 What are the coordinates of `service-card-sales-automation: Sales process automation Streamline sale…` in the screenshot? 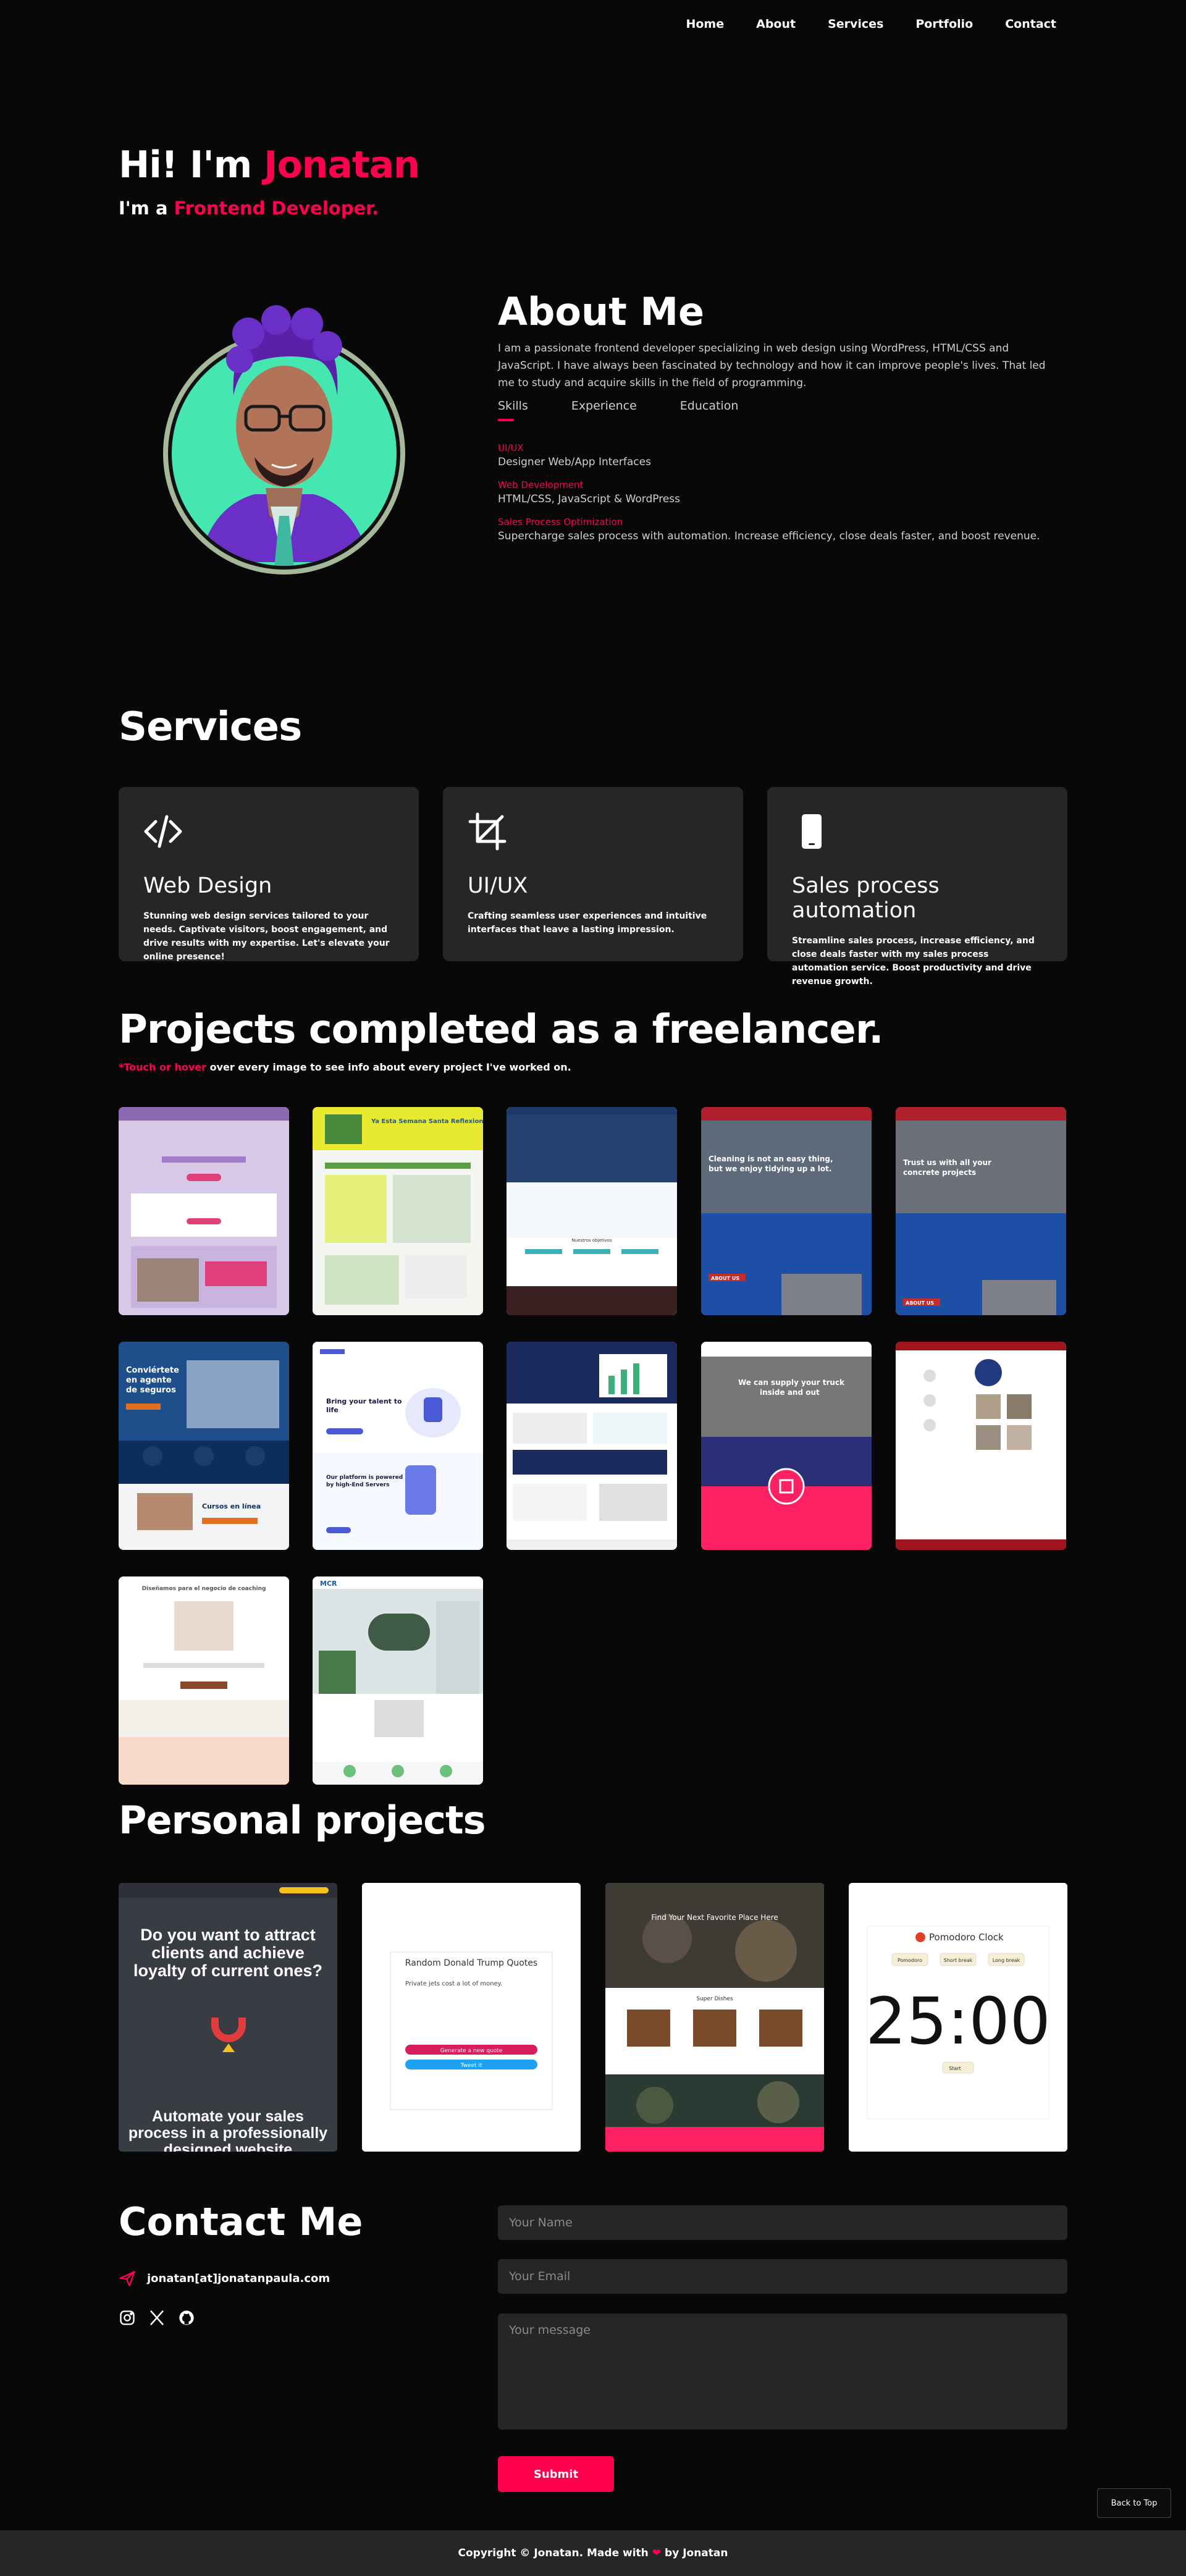 It's located at (917, 887).